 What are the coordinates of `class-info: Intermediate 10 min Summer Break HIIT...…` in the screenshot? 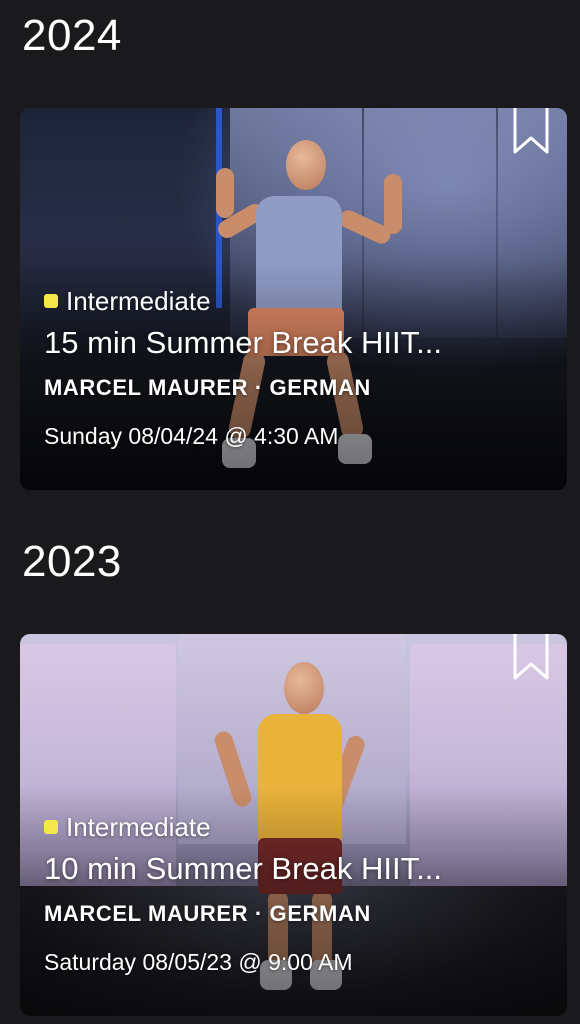 It's located at (297, 893).